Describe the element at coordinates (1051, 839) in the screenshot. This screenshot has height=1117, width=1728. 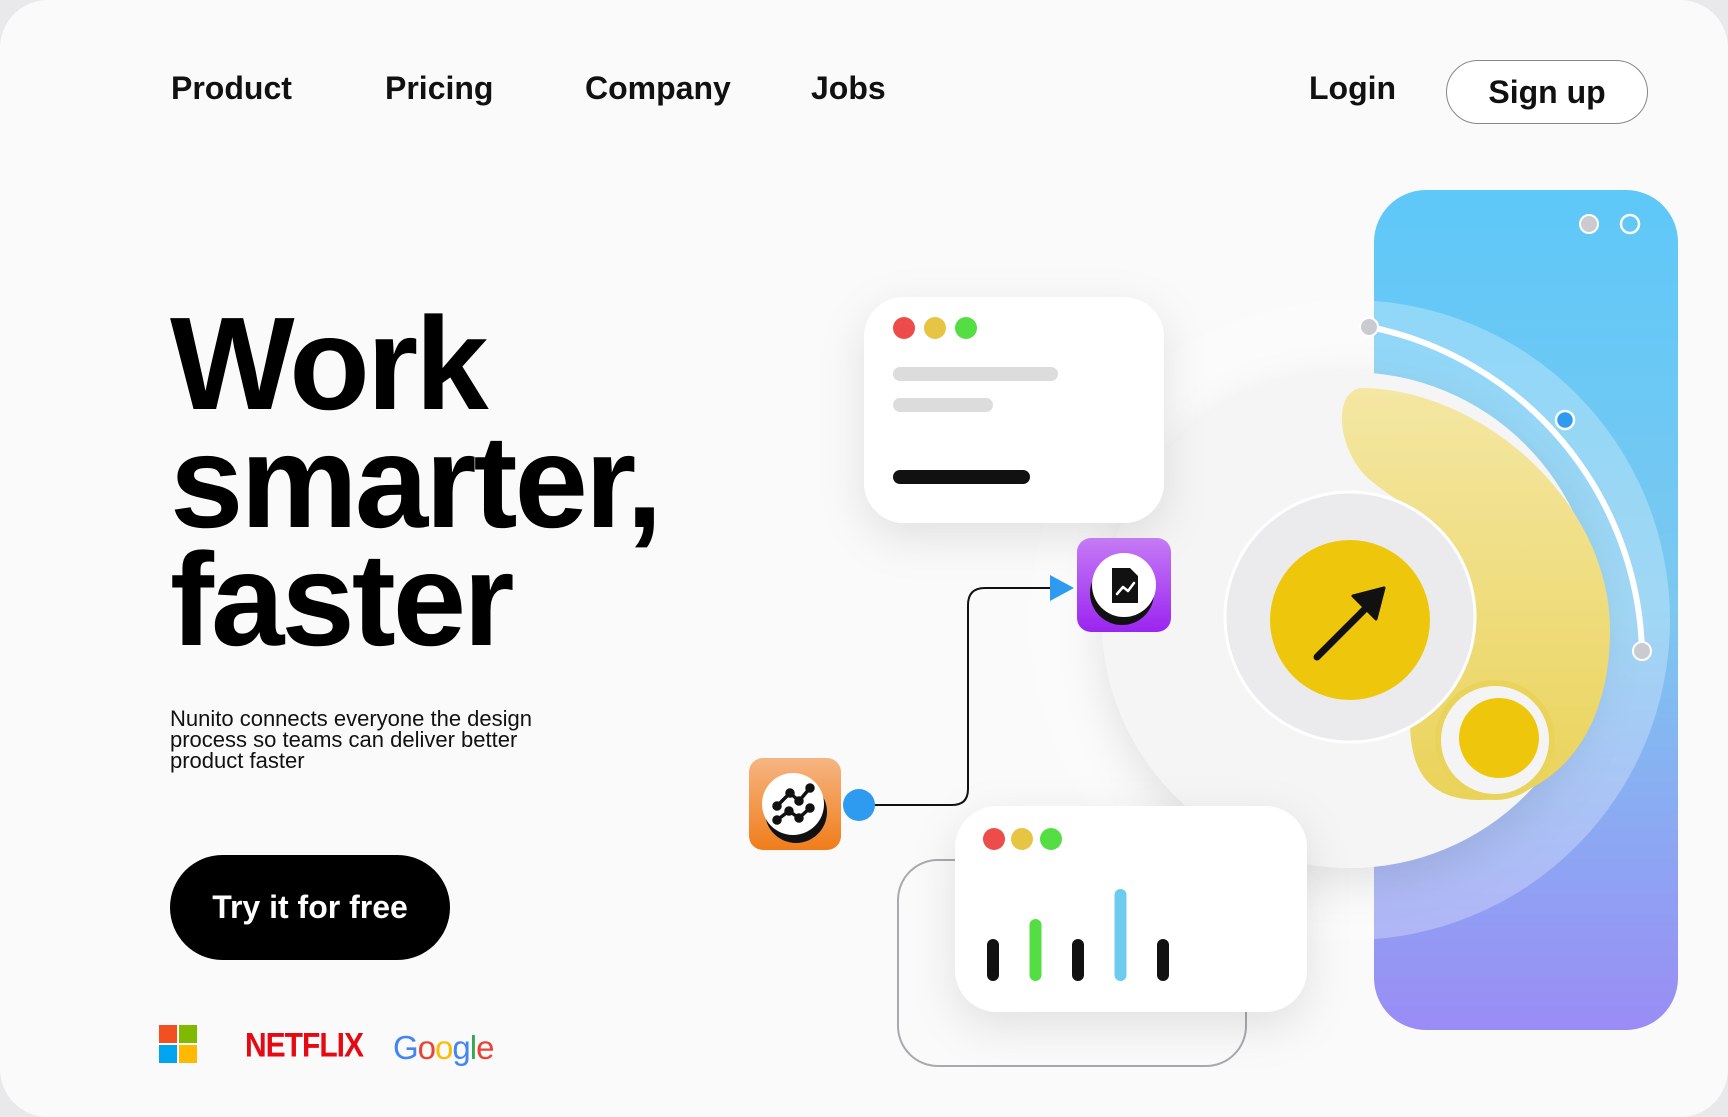
I see `chart-window-max-dot` at that location.